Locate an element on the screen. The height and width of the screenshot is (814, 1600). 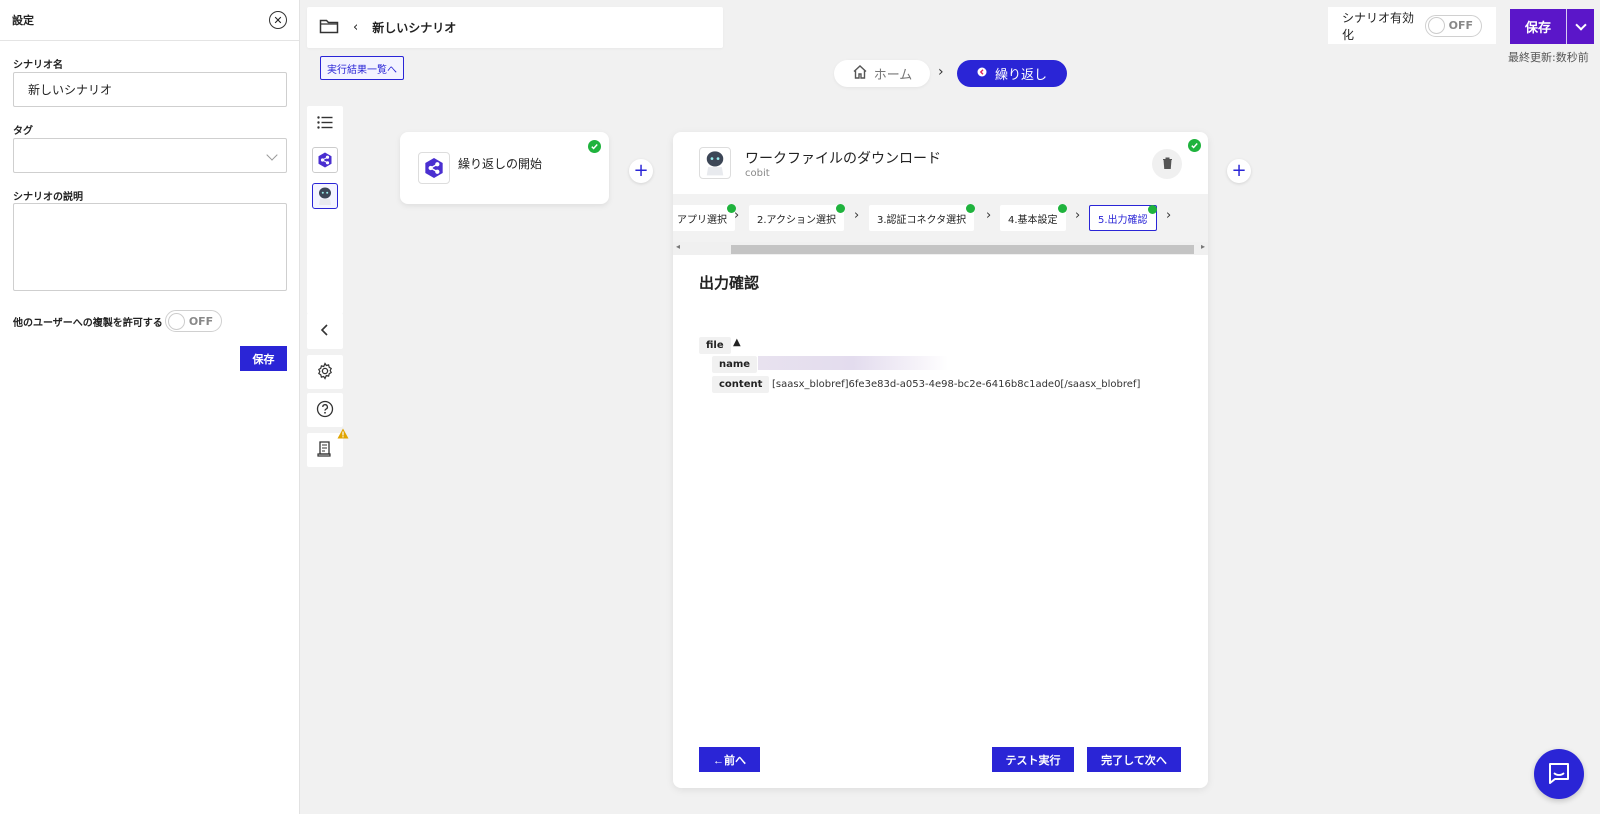
allow-copy-toggle: OFF is located at coordinates (193, 321).